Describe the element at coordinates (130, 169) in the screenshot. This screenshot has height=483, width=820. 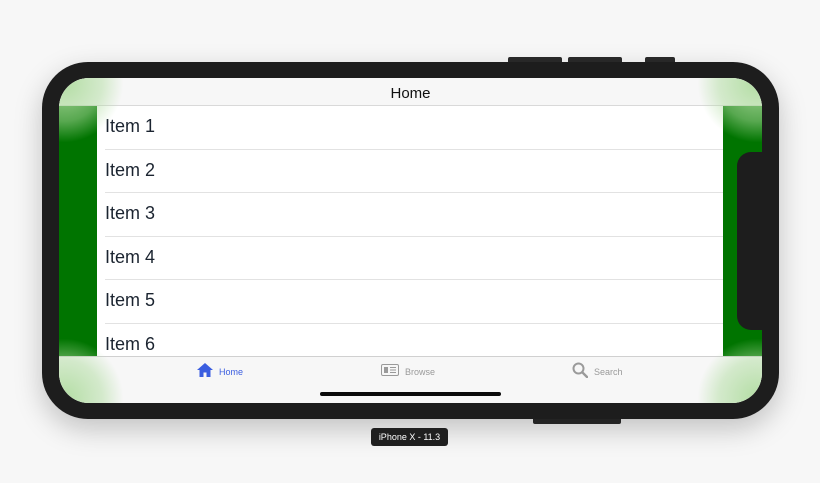
I see `list-item-label: Item 2` at that location.